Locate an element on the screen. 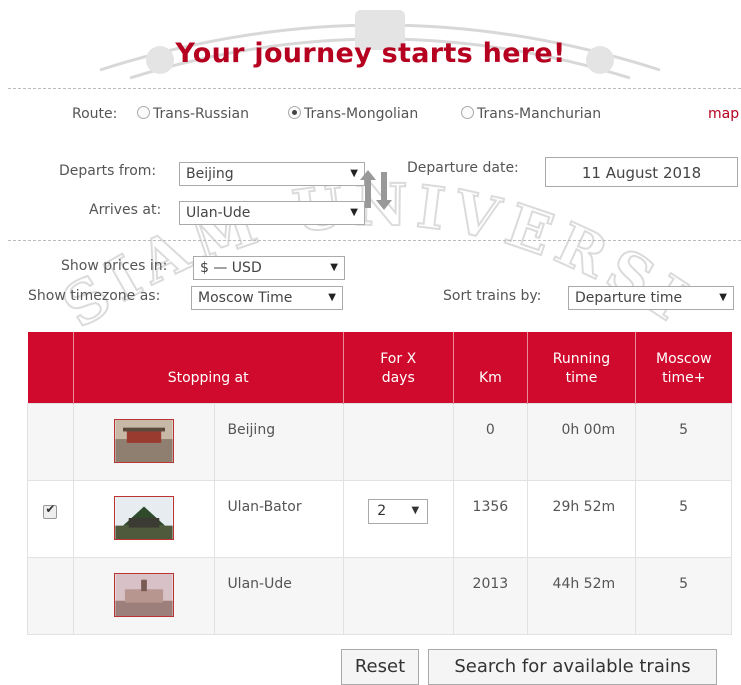 This screenshot has width=741, height=685. running-time-cell: 0h 00m is located at coordinates (581, 441).